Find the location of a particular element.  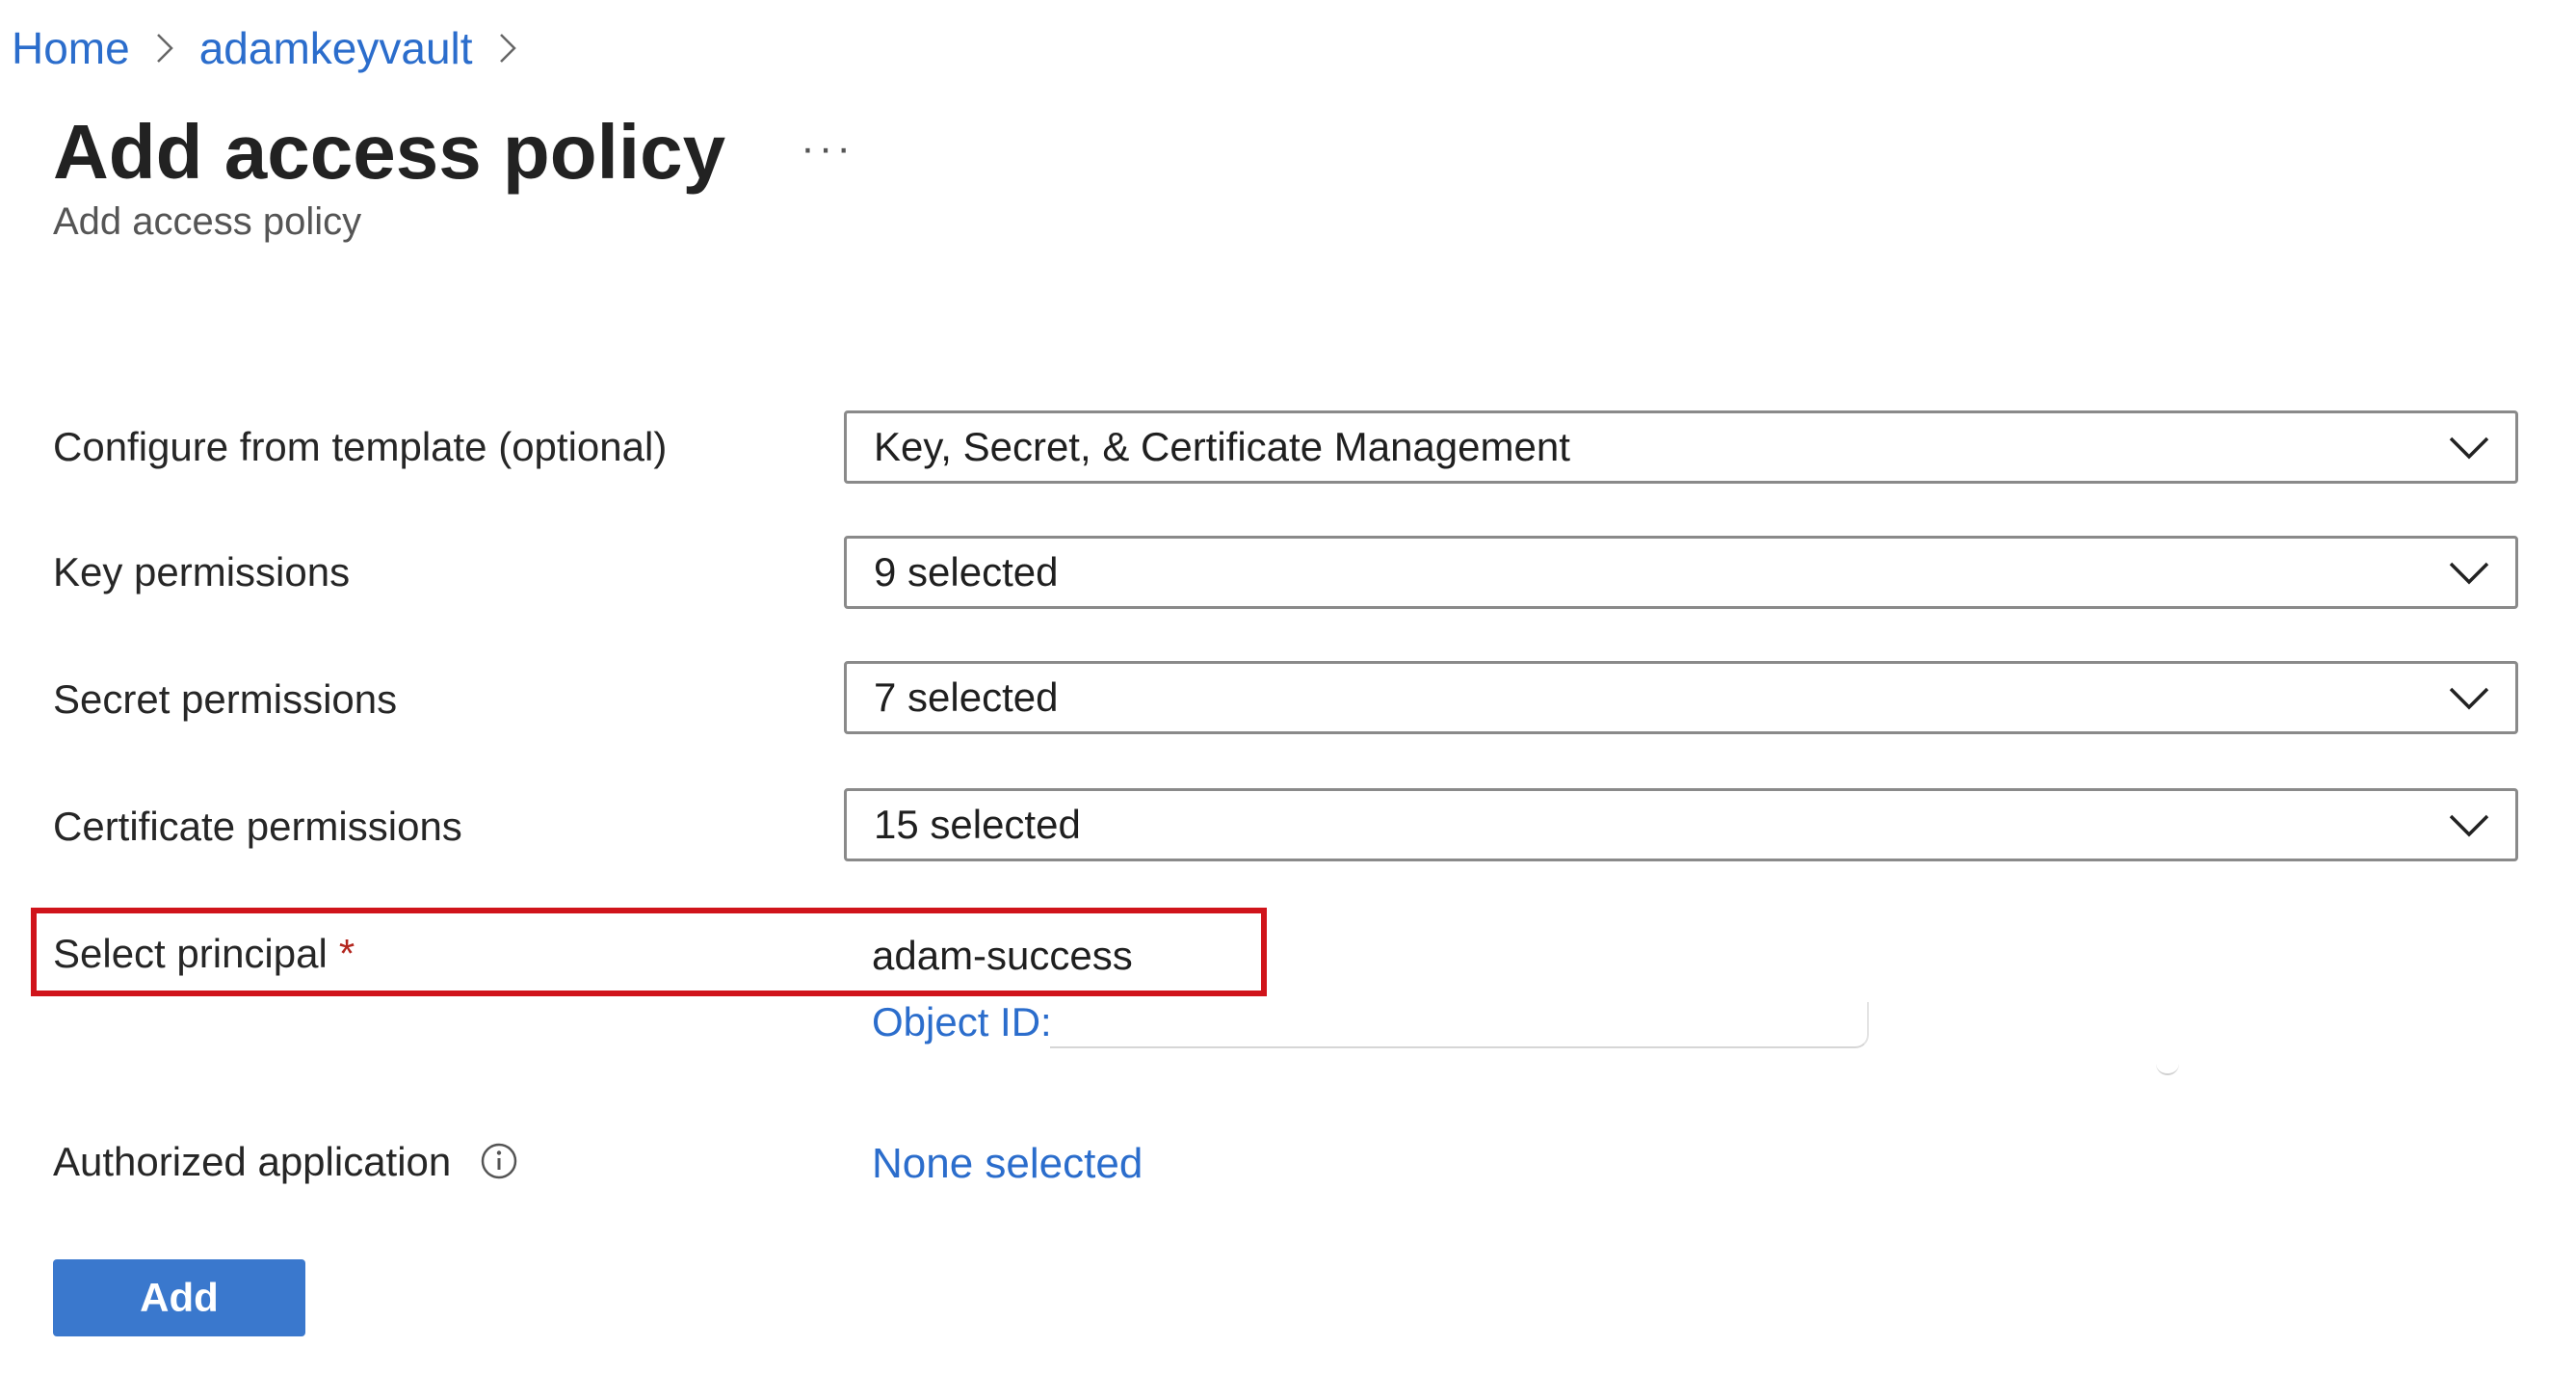

page-subtitle: Add access policy is located at coordinates (207, 221).